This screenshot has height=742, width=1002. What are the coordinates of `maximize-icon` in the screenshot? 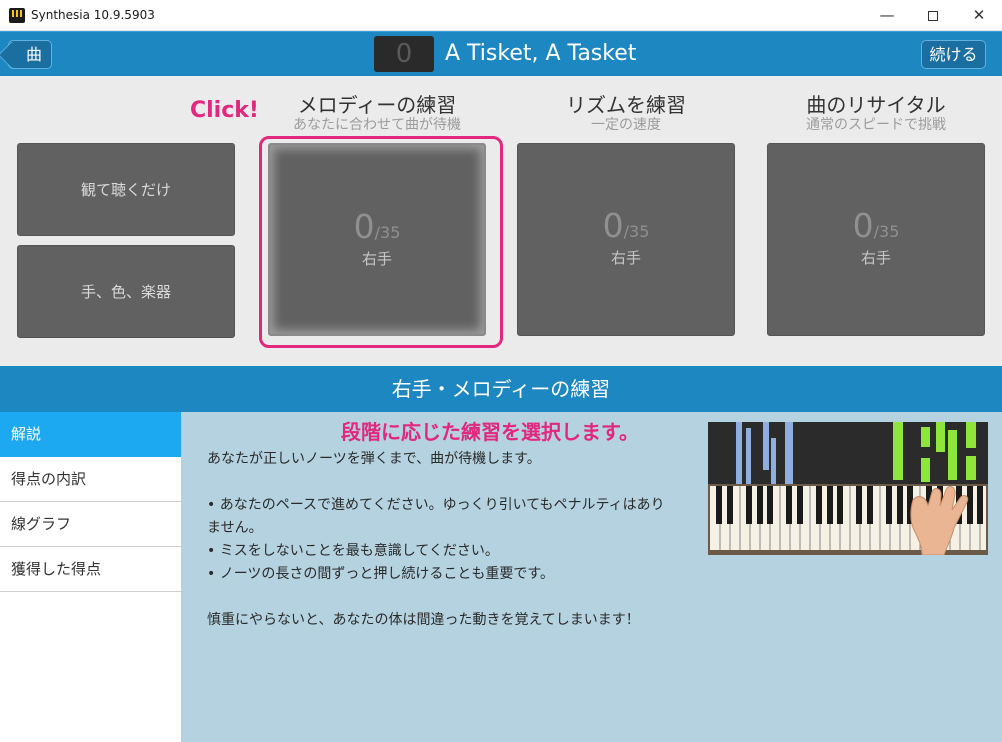 It's located at (933, 15).